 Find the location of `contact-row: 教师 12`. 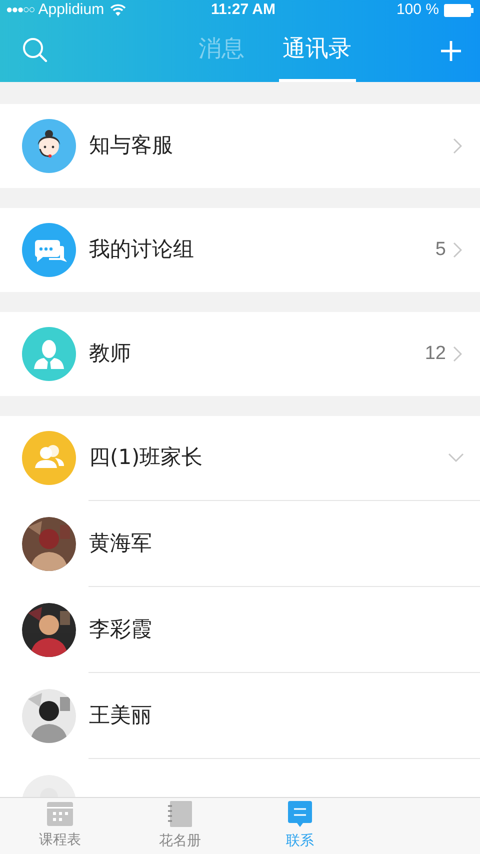

contact-row: 教师 12 is located at coordinates (240, 354).